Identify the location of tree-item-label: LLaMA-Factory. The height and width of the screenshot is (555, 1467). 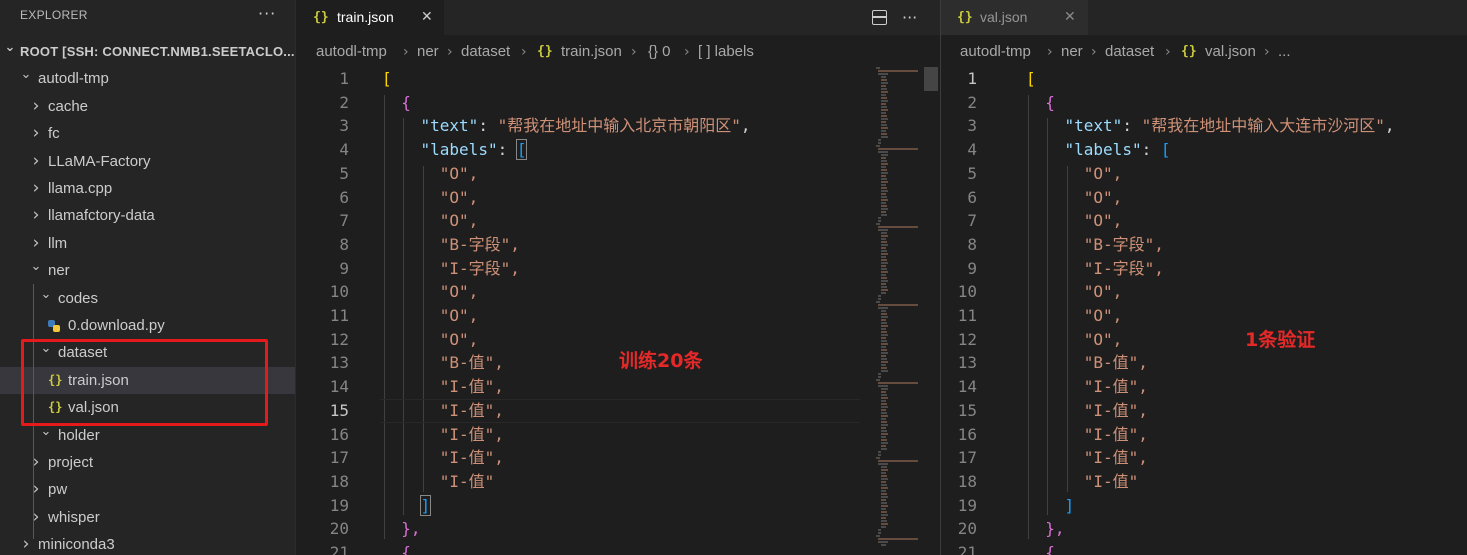
(99, 161).